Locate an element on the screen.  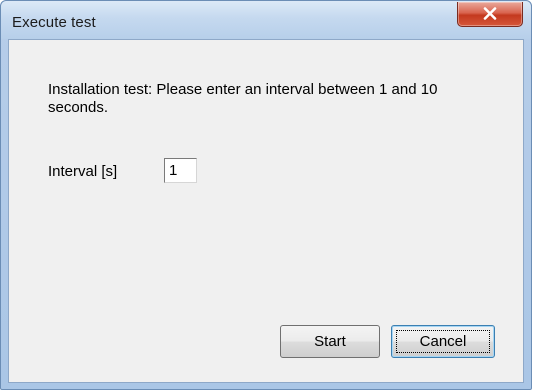
title-bar: Execute test is located at coordinates (266, 20).